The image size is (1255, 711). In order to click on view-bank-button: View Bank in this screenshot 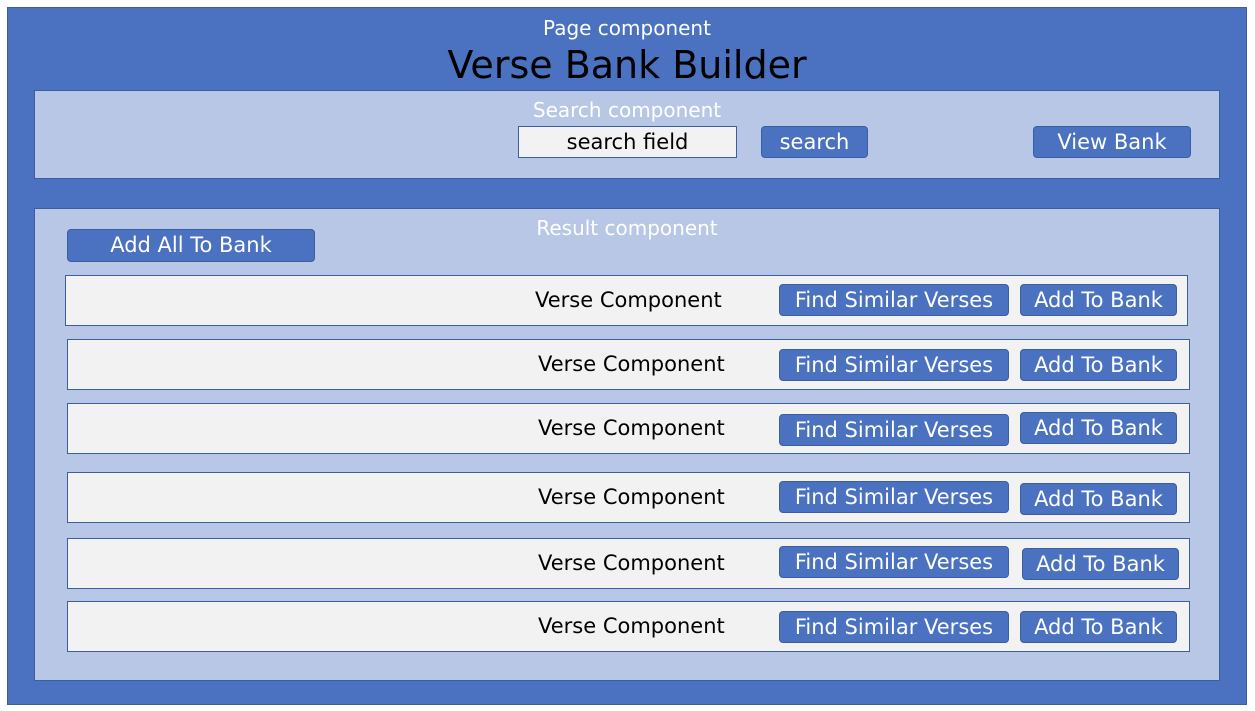, I will do `click(1112, 142)`.